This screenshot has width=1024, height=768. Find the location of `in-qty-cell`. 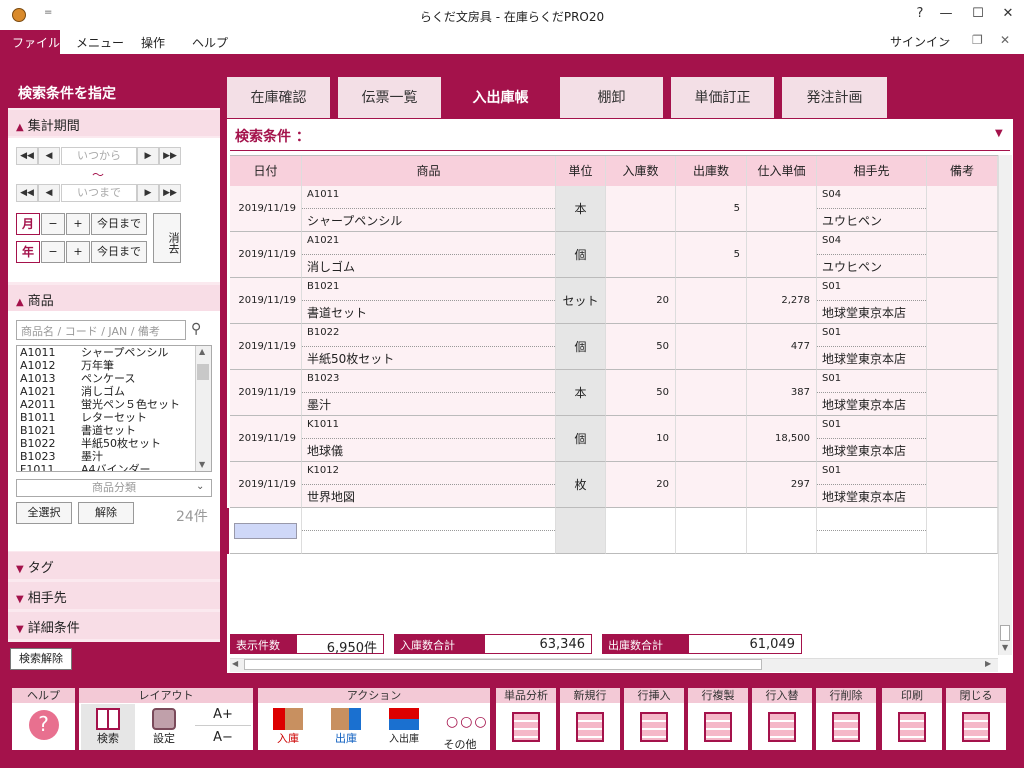

in-qty-cell is located at coordinates (641, 209).